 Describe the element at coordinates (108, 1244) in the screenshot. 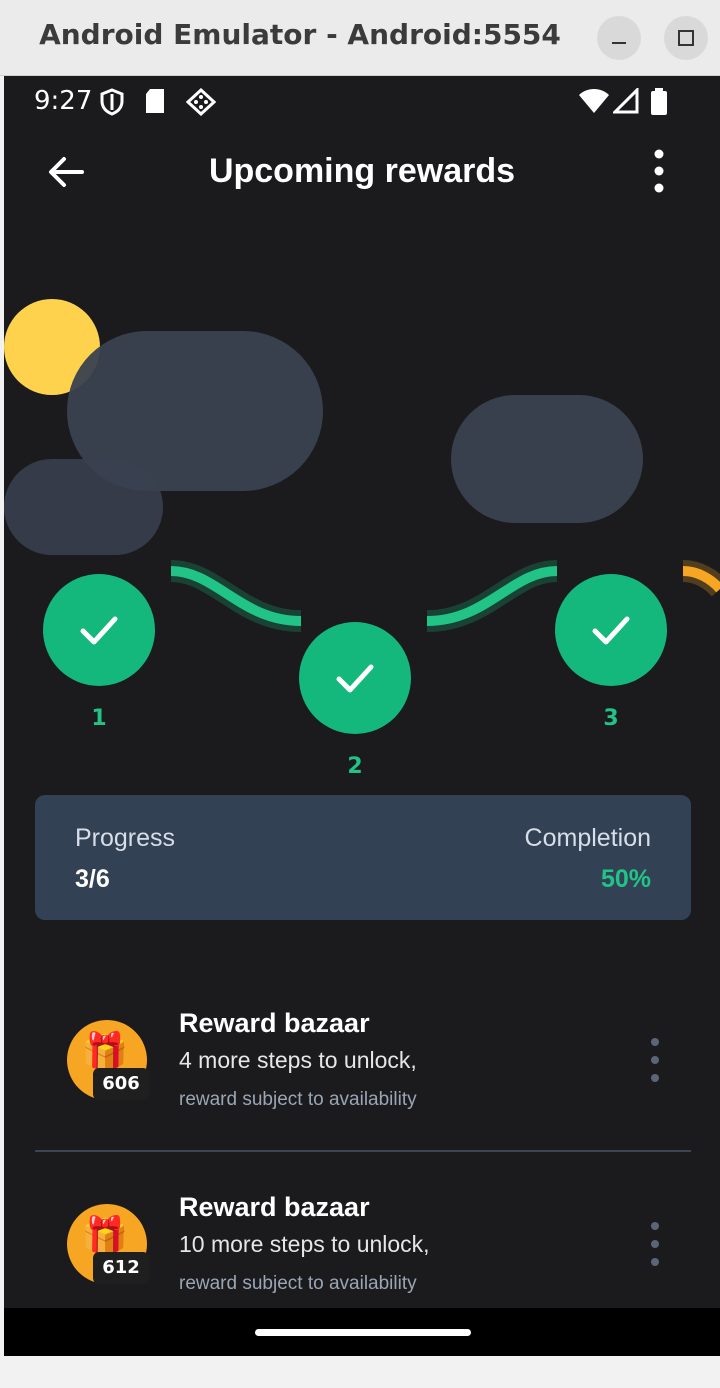

I see `gift-avatar: 🎁 612` at that location.